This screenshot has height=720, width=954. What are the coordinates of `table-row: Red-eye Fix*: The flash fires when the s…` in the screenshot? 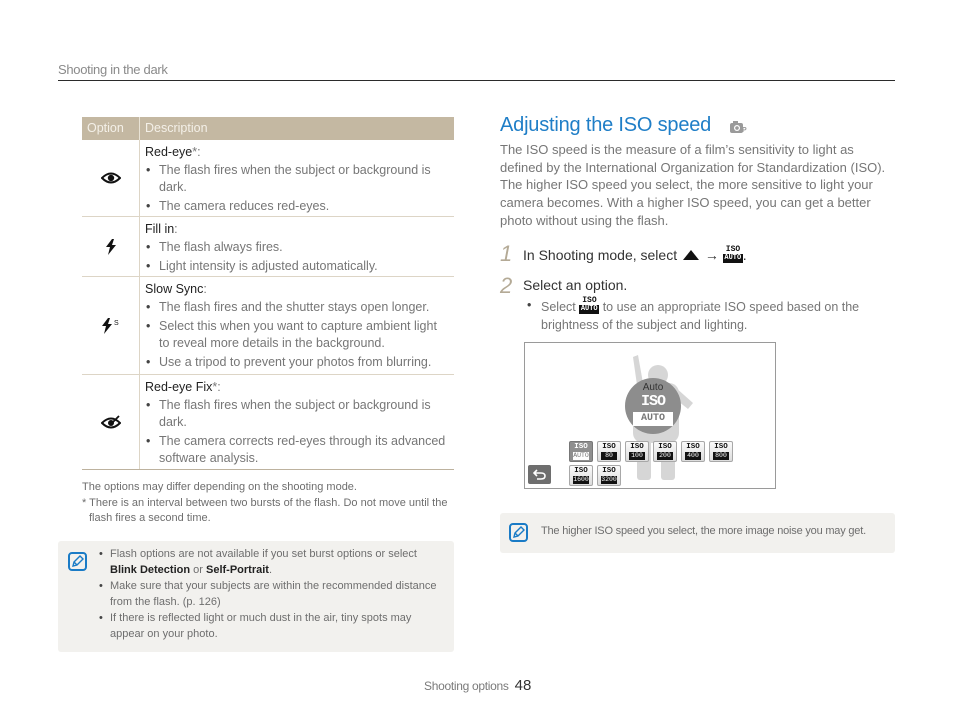 It's located at (268, 422).